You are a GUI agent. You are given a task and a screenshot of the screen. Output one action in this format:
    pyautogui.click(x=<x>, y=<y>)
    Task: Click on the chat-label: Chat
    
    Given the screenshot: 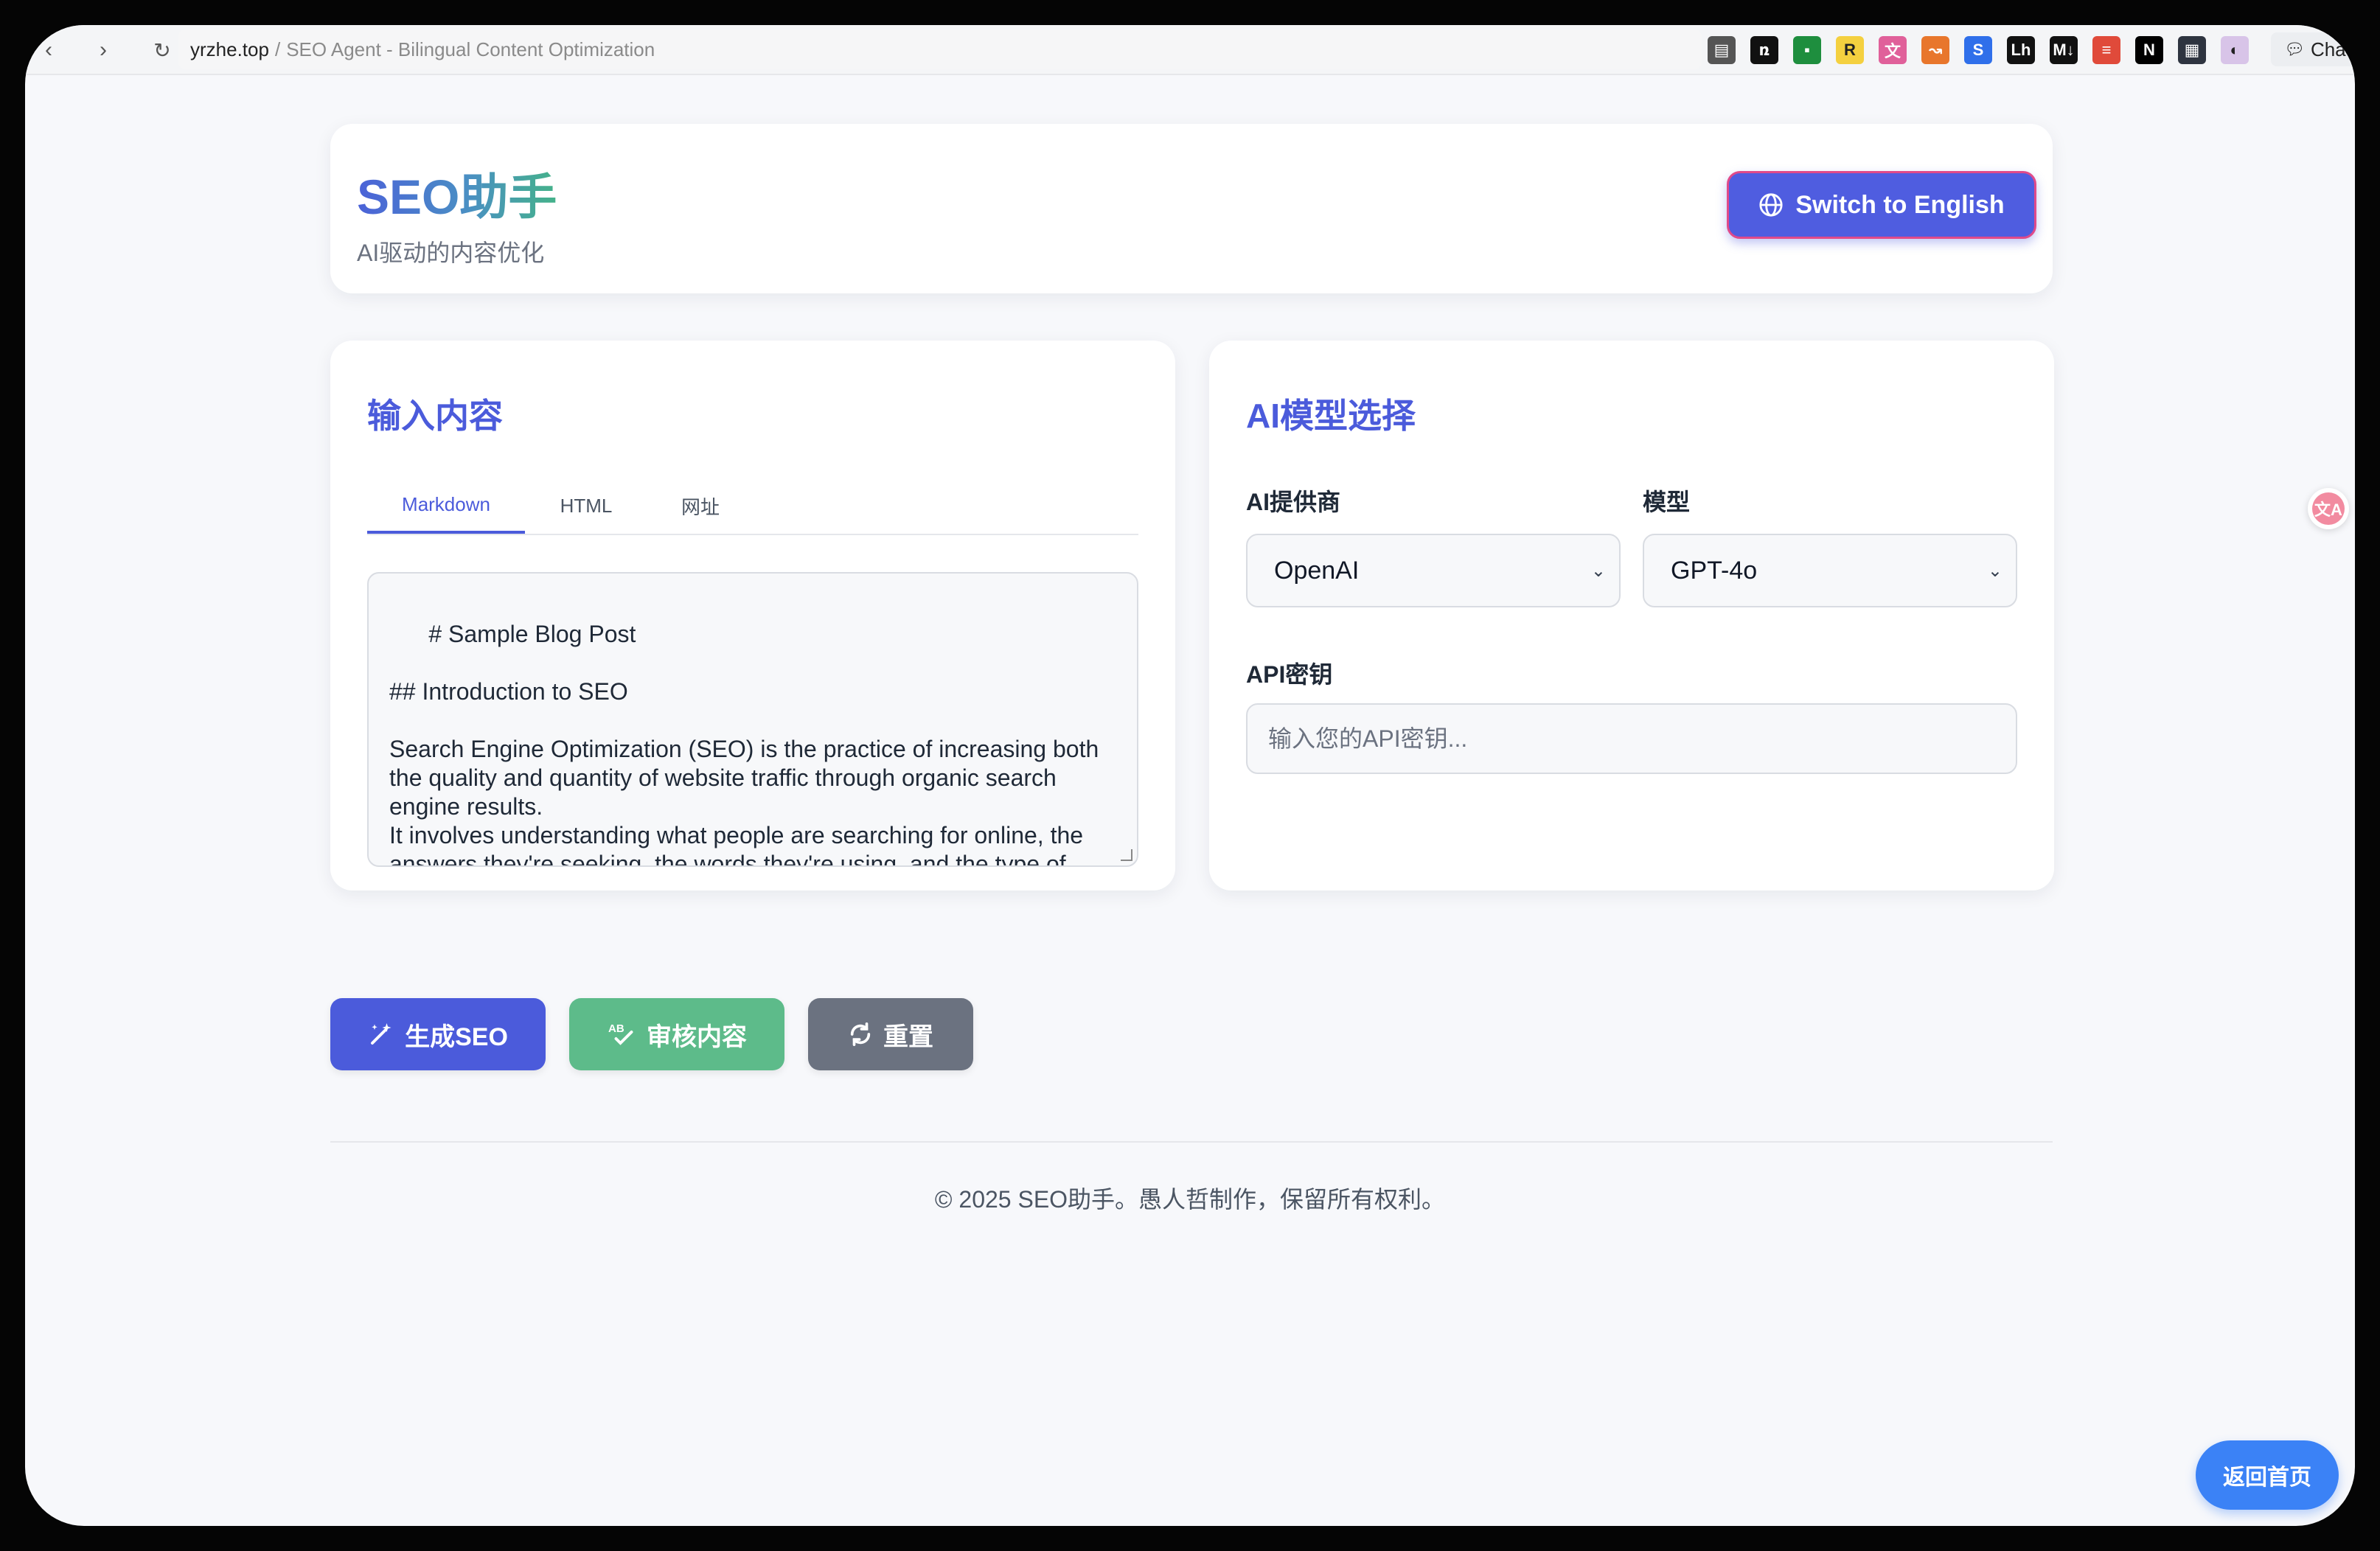 What is the action you would take?
    pyautogui.click(x=2330, y=49)
    